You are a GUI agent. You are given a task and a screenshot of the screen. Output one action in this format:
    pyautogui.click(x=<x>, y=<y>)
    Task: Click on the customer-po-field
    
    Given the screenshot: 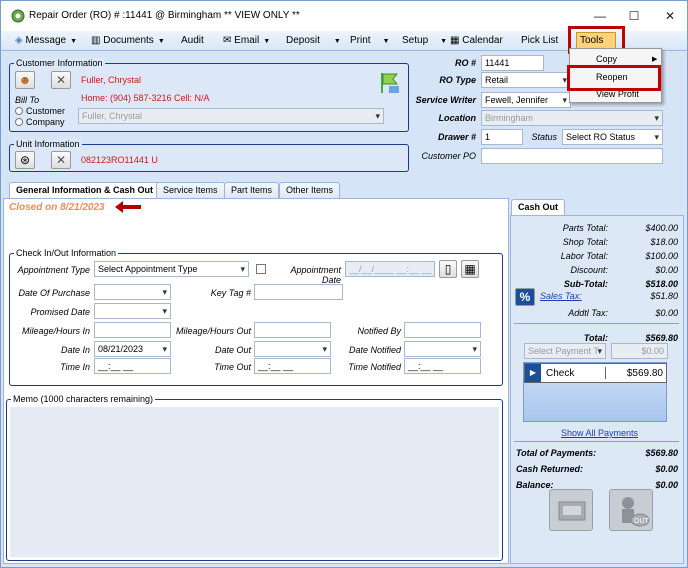 What is the action you would take?
    pyautogui.click(x=572, y=156)
    